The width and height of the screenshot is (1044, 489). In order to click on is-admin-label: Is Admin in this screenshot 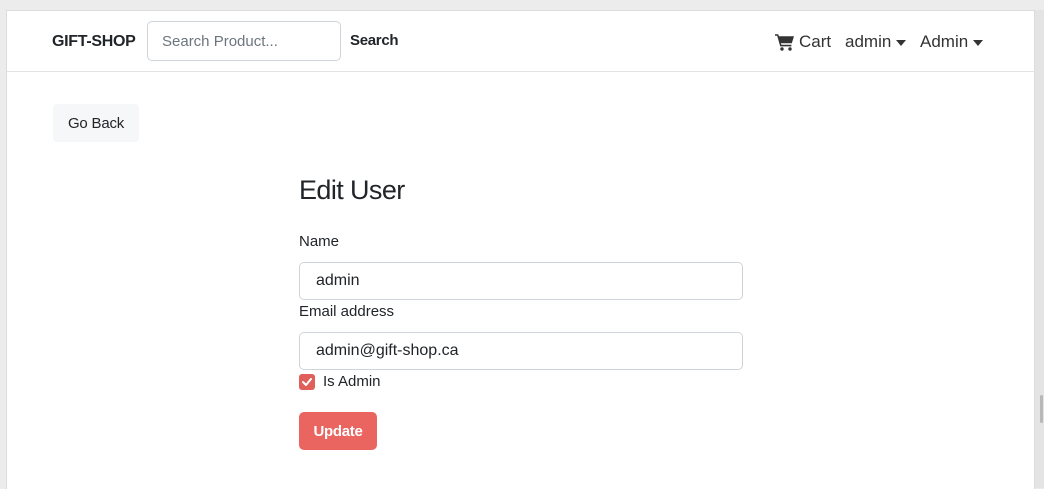, I will do `click(352, 381)`.